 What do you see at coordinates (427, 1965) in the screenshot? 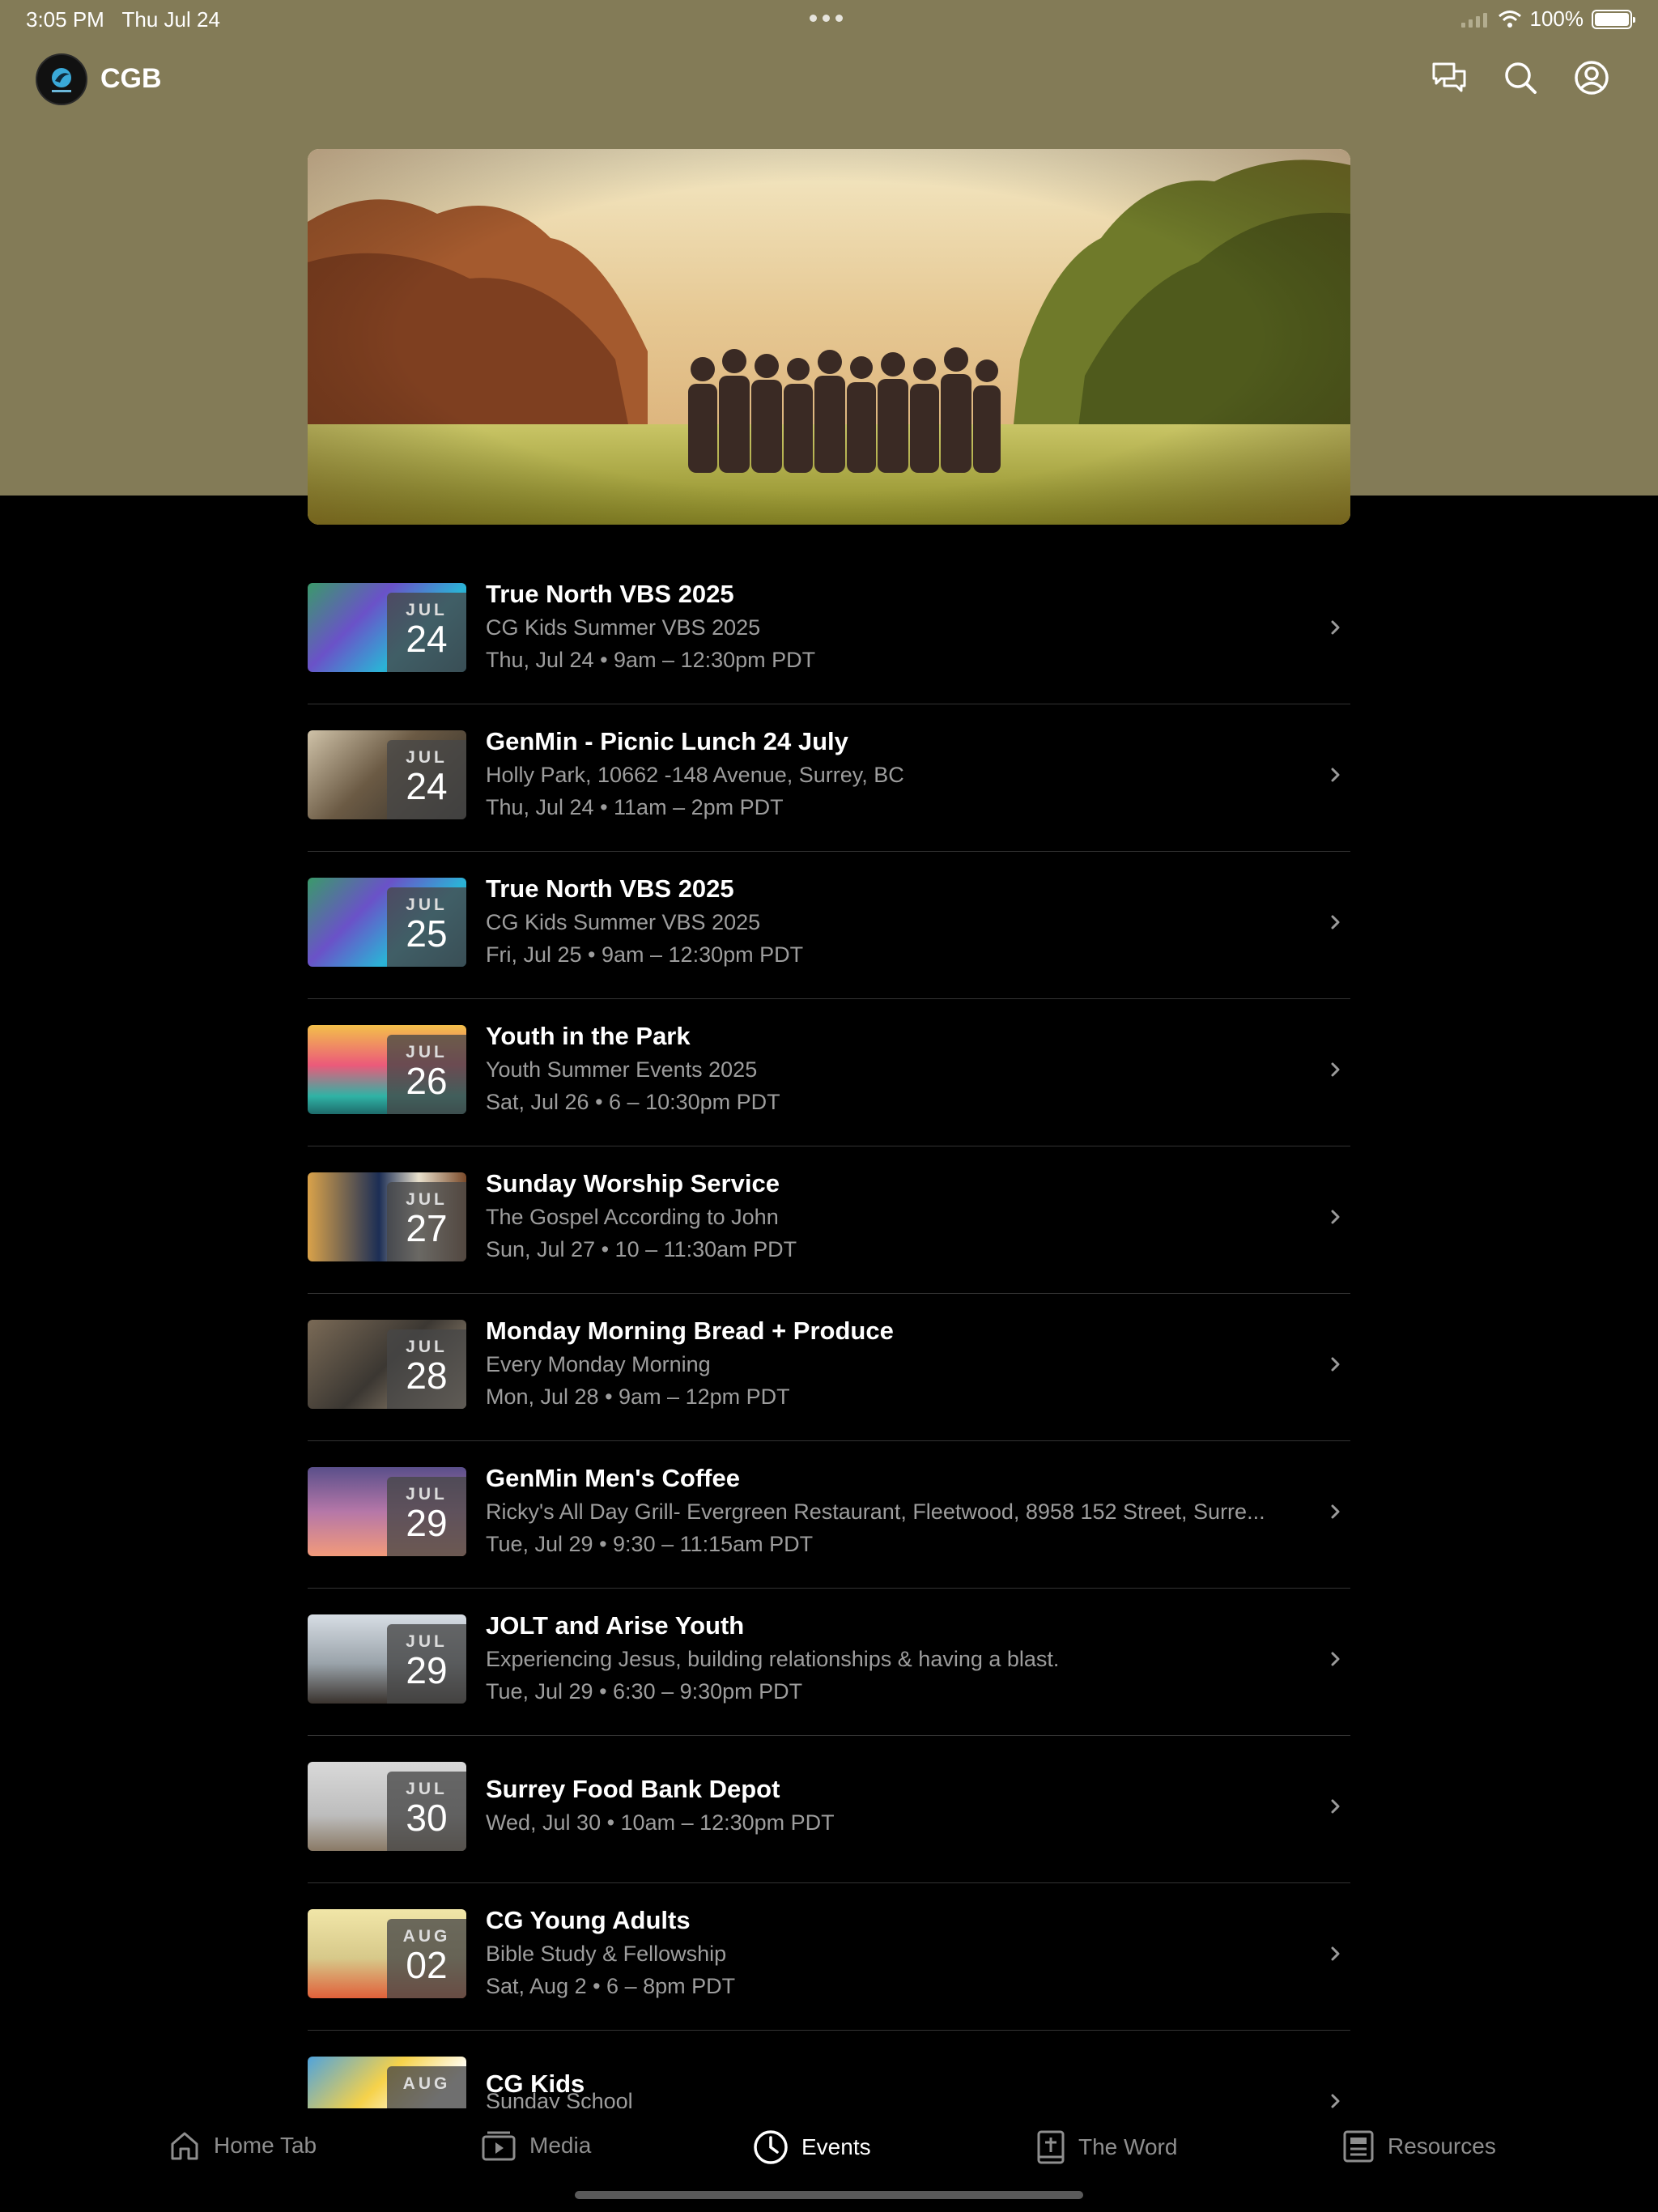
I see `date-day: 02` at bounding box center [427, 1965].